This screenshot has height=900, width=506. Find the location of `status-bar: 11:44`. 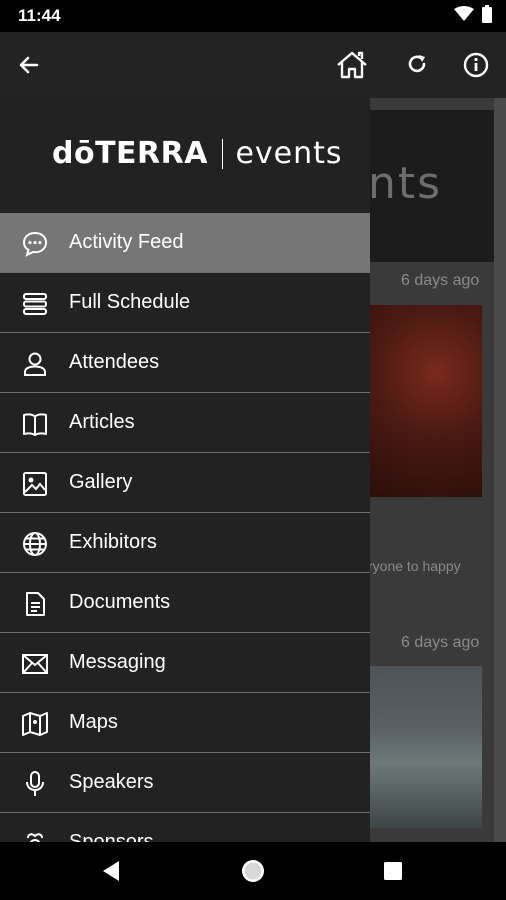

status-bar: 11:44 is located at coordinates (253, 16).